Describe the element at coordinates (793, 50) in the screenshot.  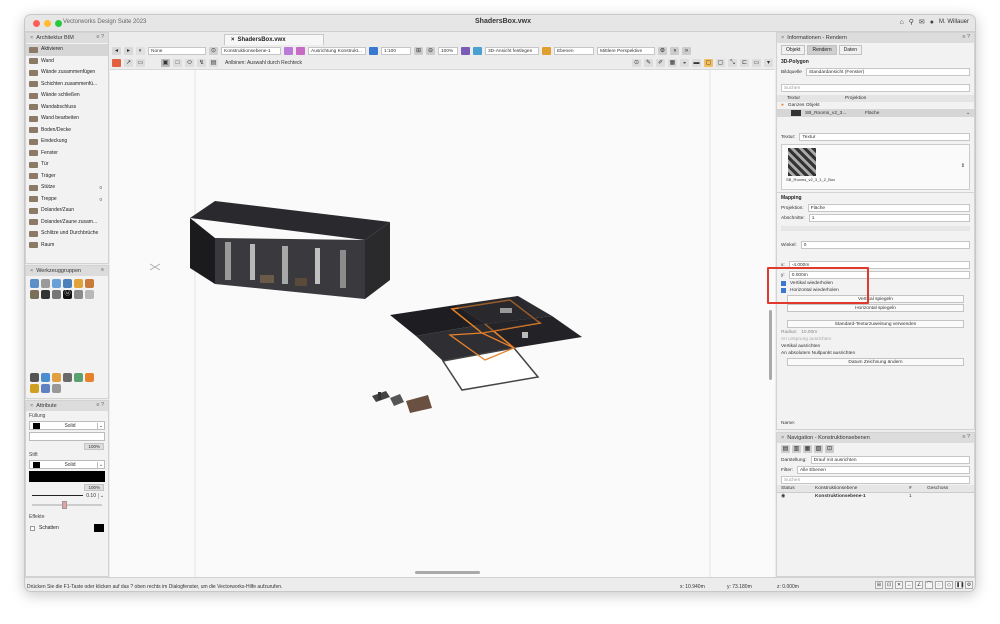
I see `tab-object: Objekt` at that location.